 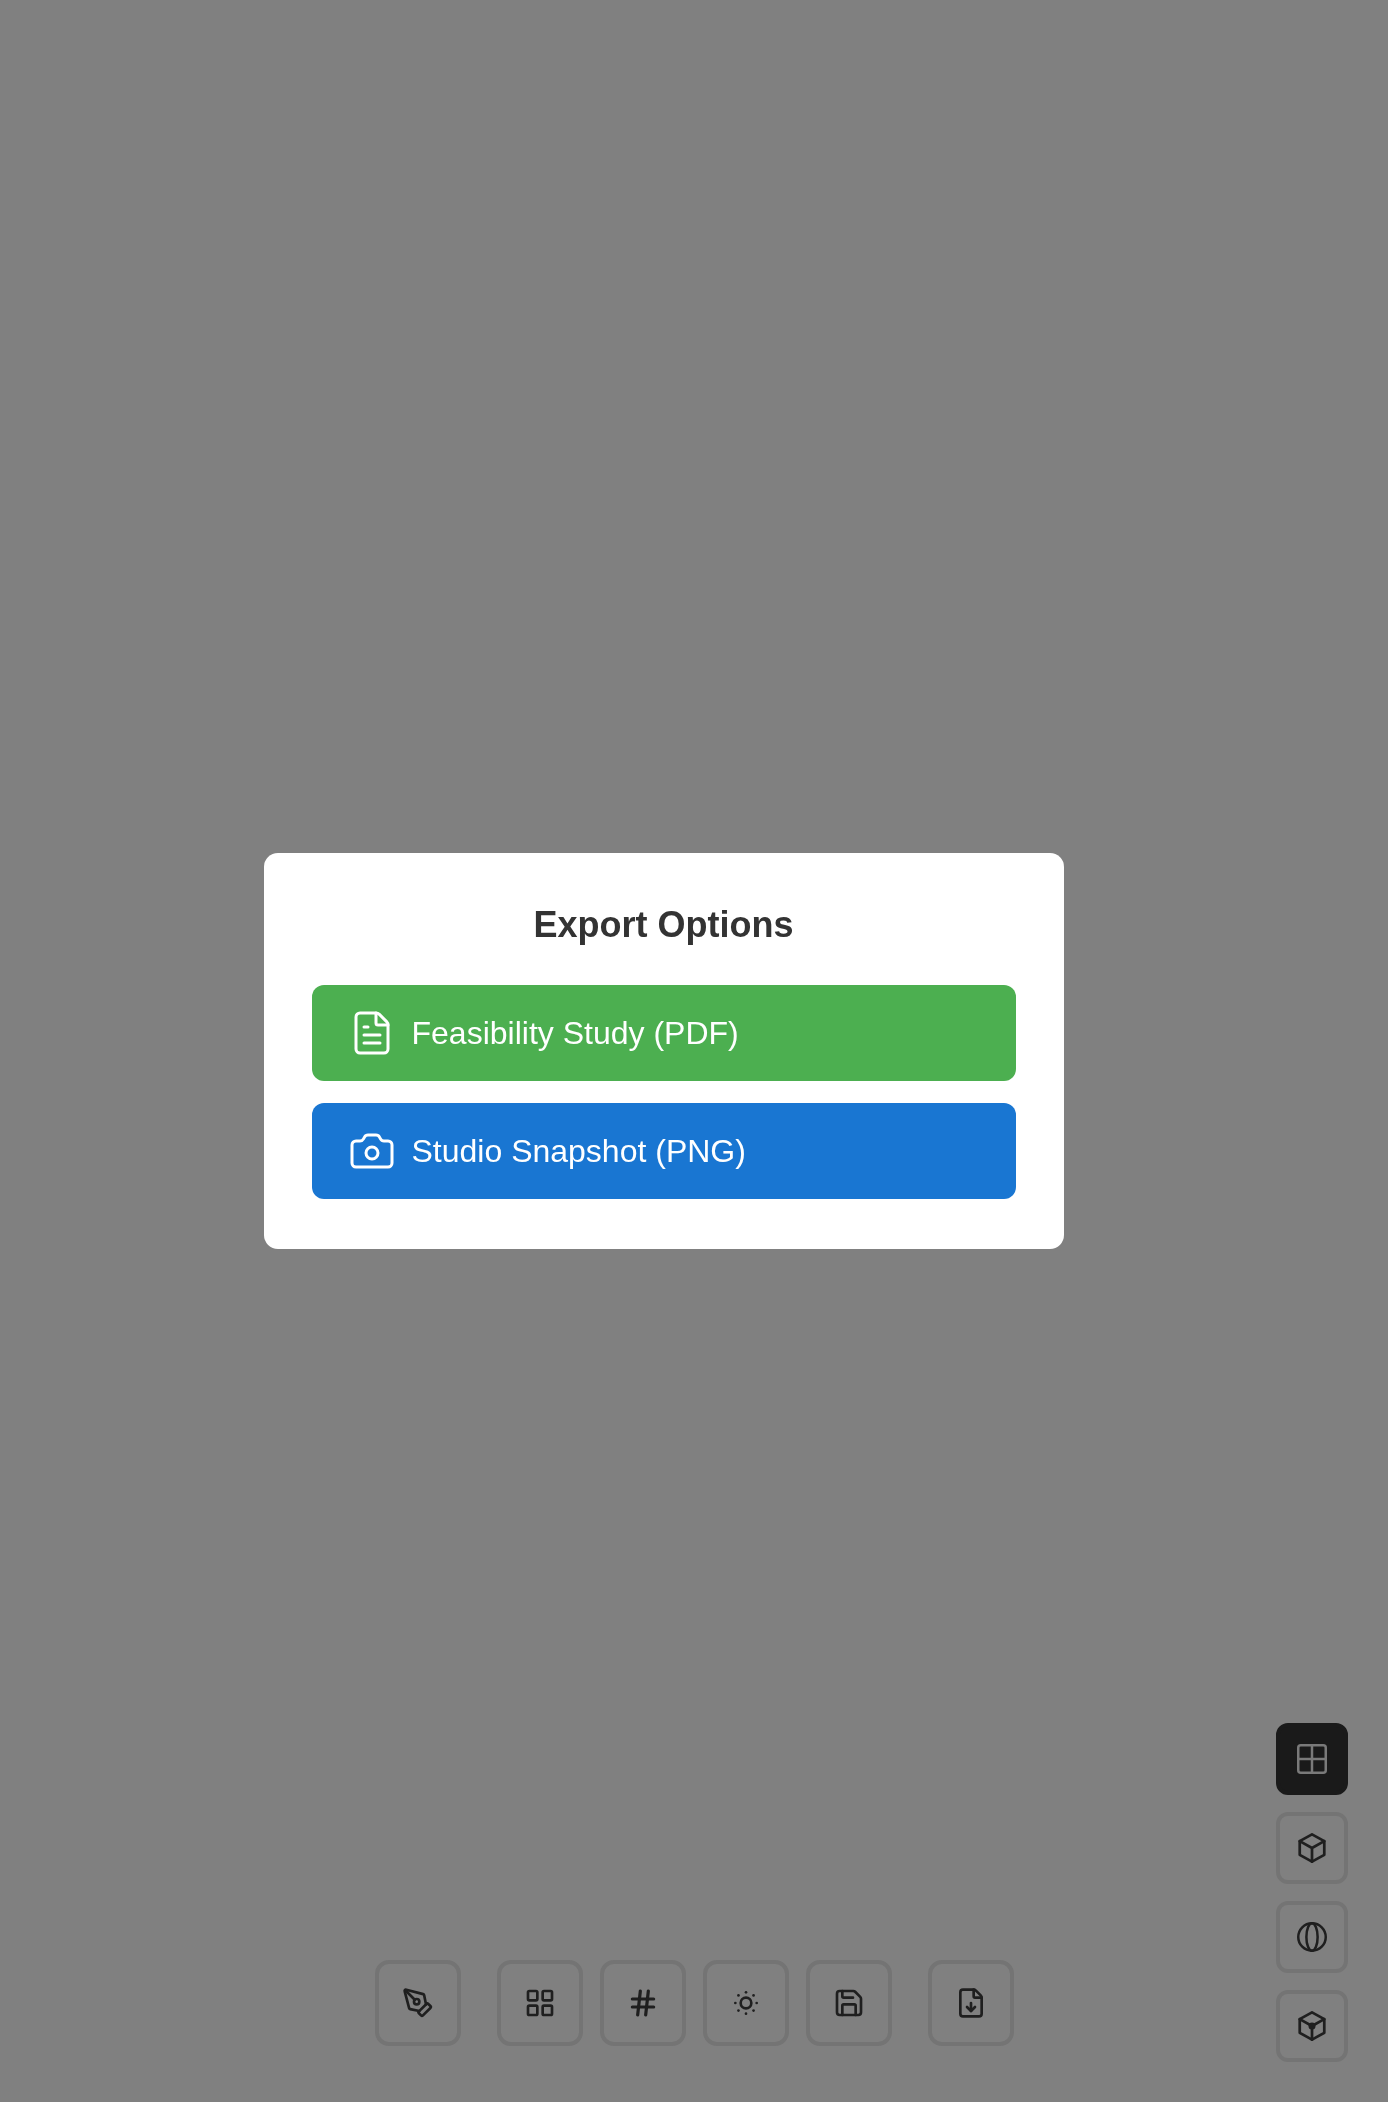 What do you see at coordinates (539, 2003) in the screenshot?
I see `grid-button` at bounding box center [539, 2003].